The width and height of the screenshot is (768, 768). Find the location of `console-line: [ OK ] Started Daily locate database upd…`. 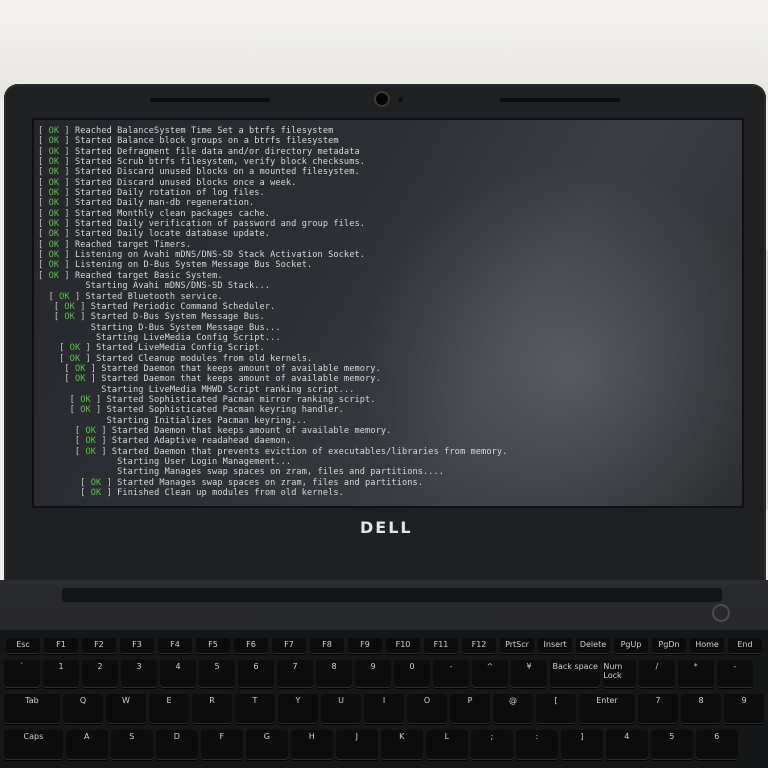

console-line: [ OK ] Started Daily locate database upd… is located at coordinates (154, 234).